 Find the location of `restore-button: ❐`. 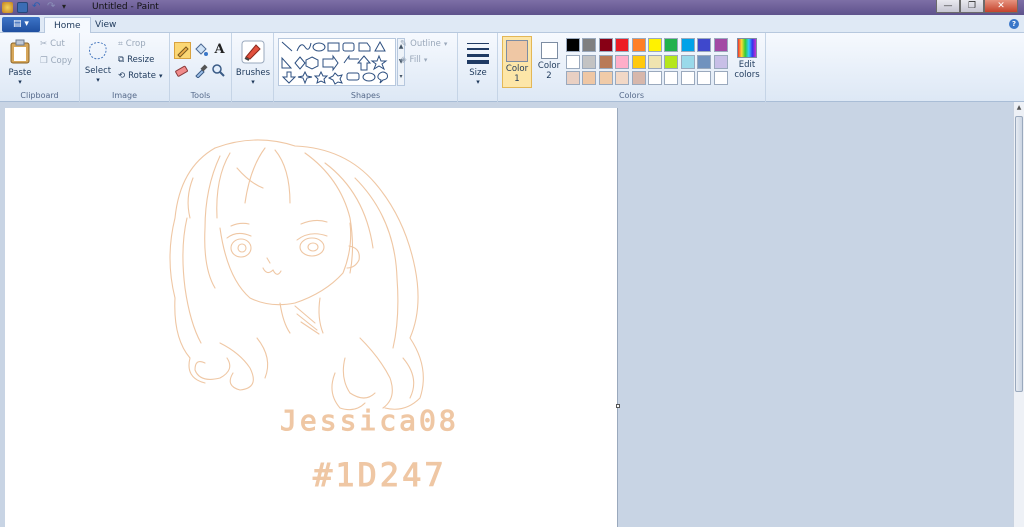

restore-button: ❐ is located at coordinates (972, 6).